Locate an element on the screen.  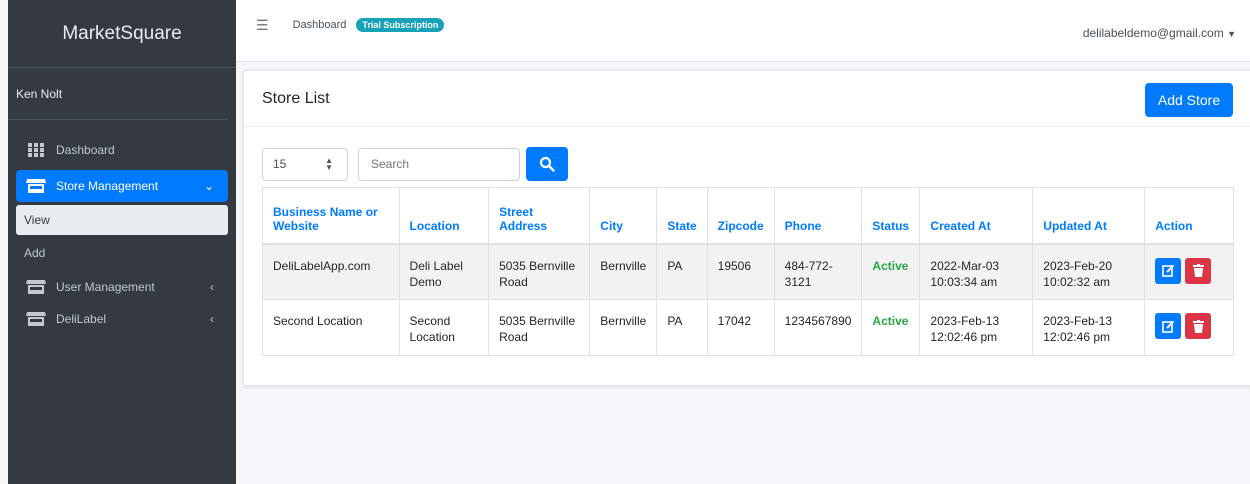
page-title: Store List is located at coordinates (296, 98).